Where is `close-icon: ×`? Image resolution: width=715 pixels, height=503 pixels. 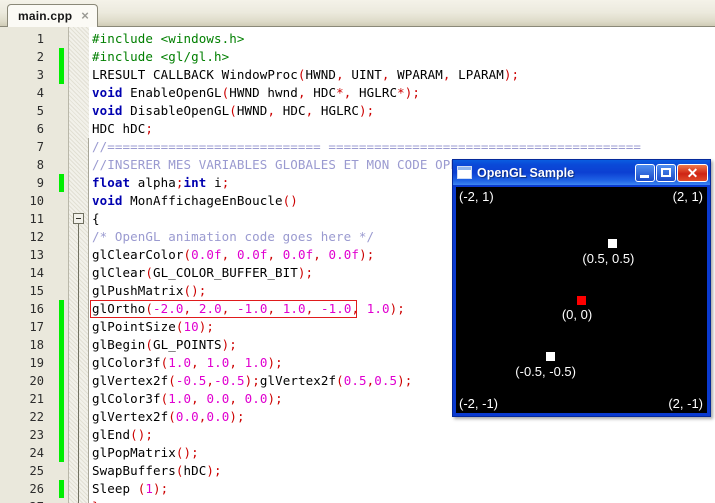
close-icon: × is located at coordinates (85, 16).